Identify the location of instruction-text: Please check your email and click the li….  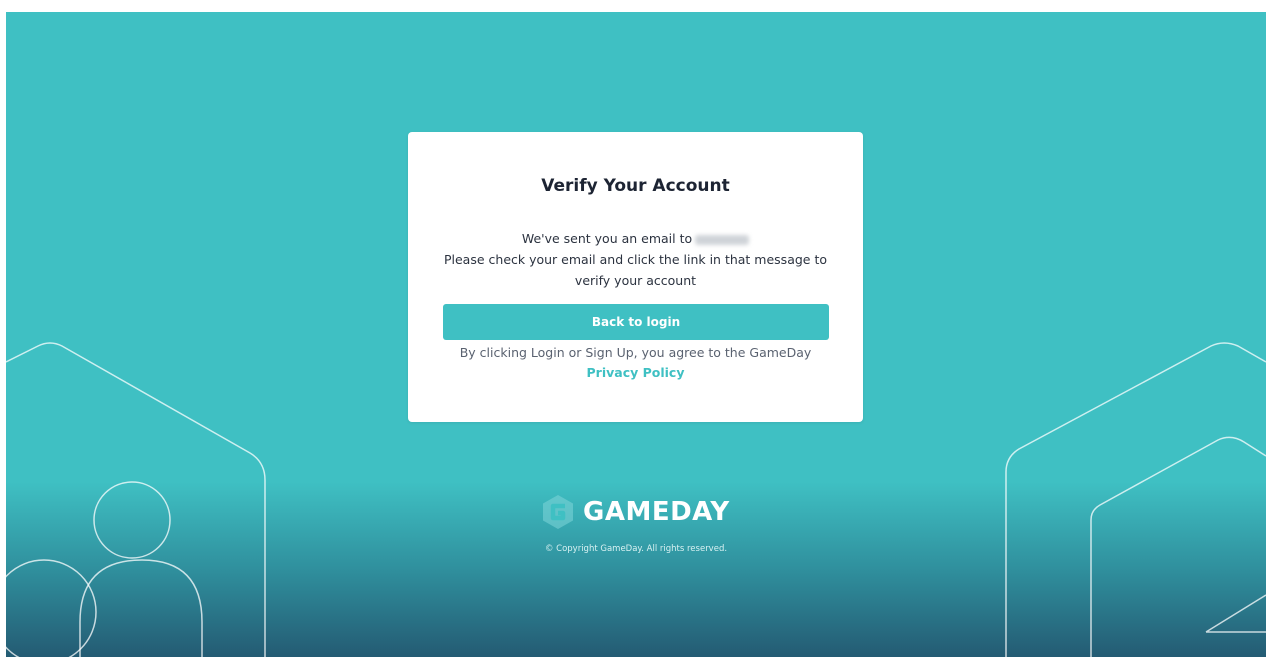
(635, 270).